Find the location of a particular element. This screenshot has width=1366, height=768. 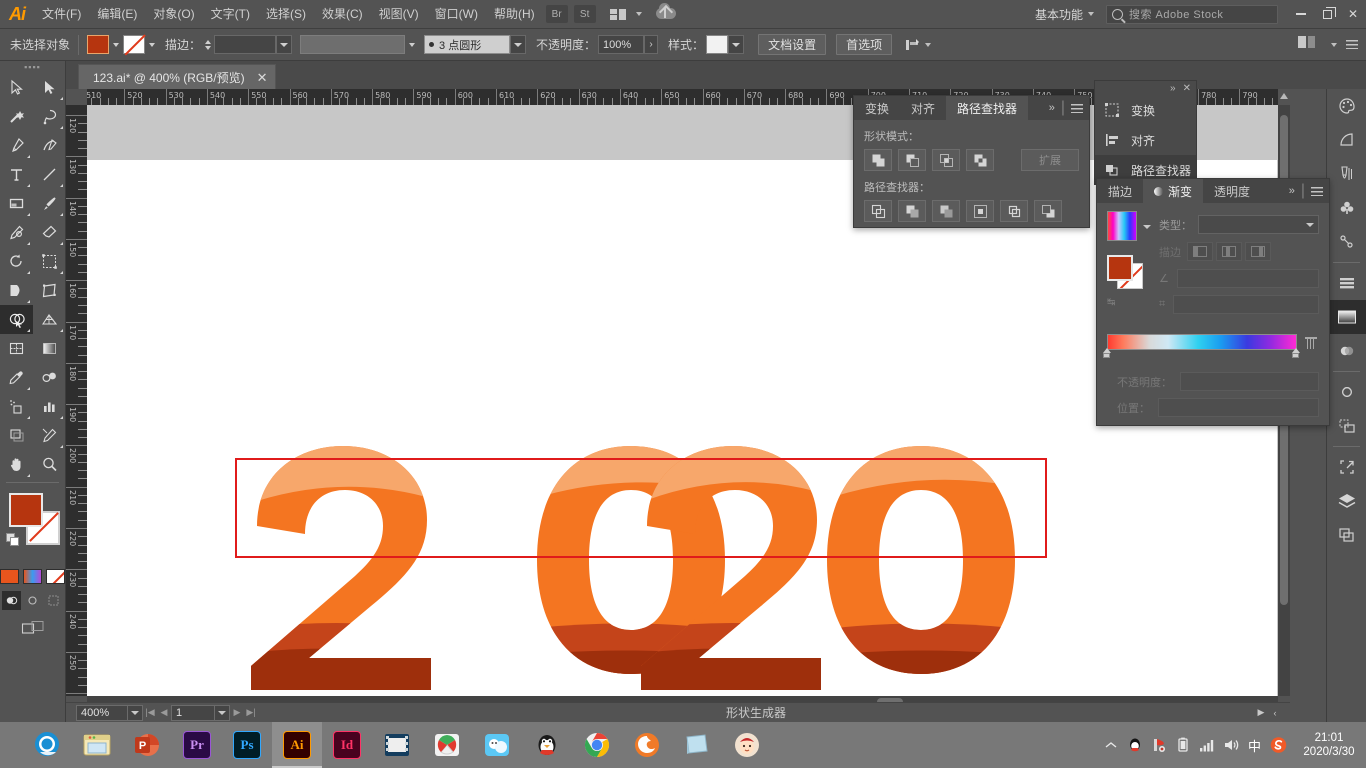

arrange-chevron-down-icon is located at coordinates (638, 14).